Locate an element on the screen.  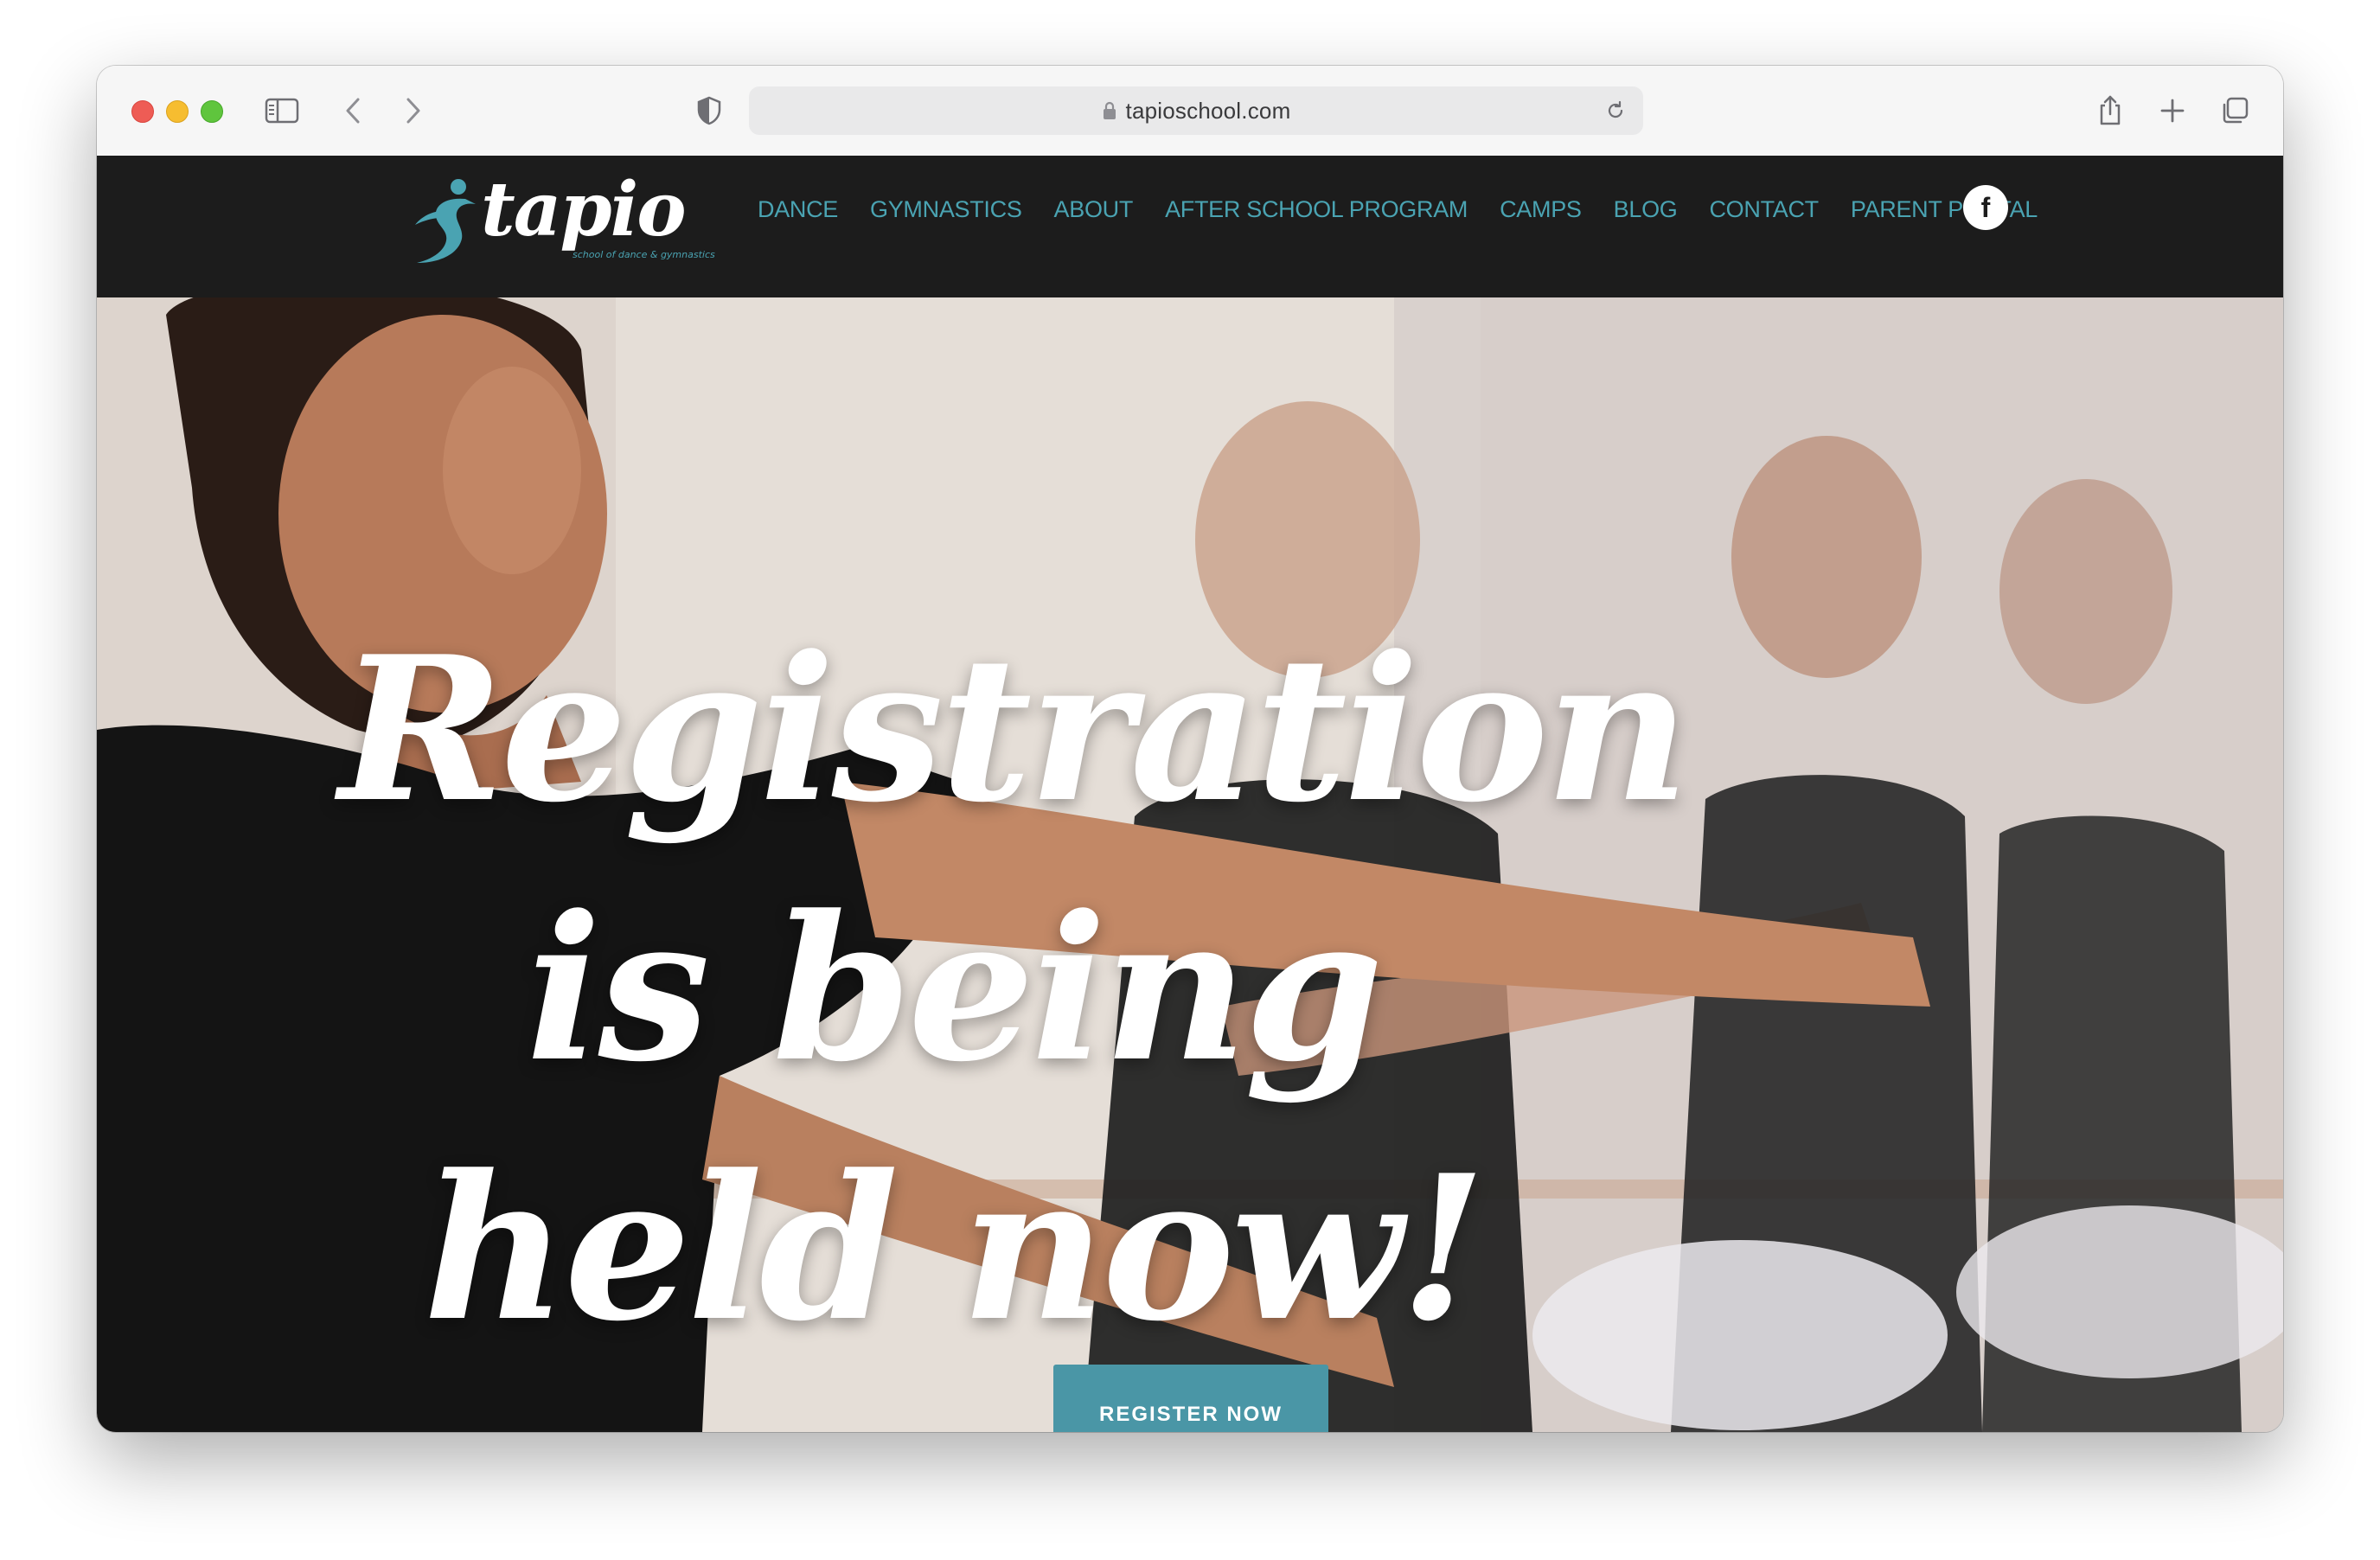
facebook-glyph: f is located at coordinates (1986, 207).